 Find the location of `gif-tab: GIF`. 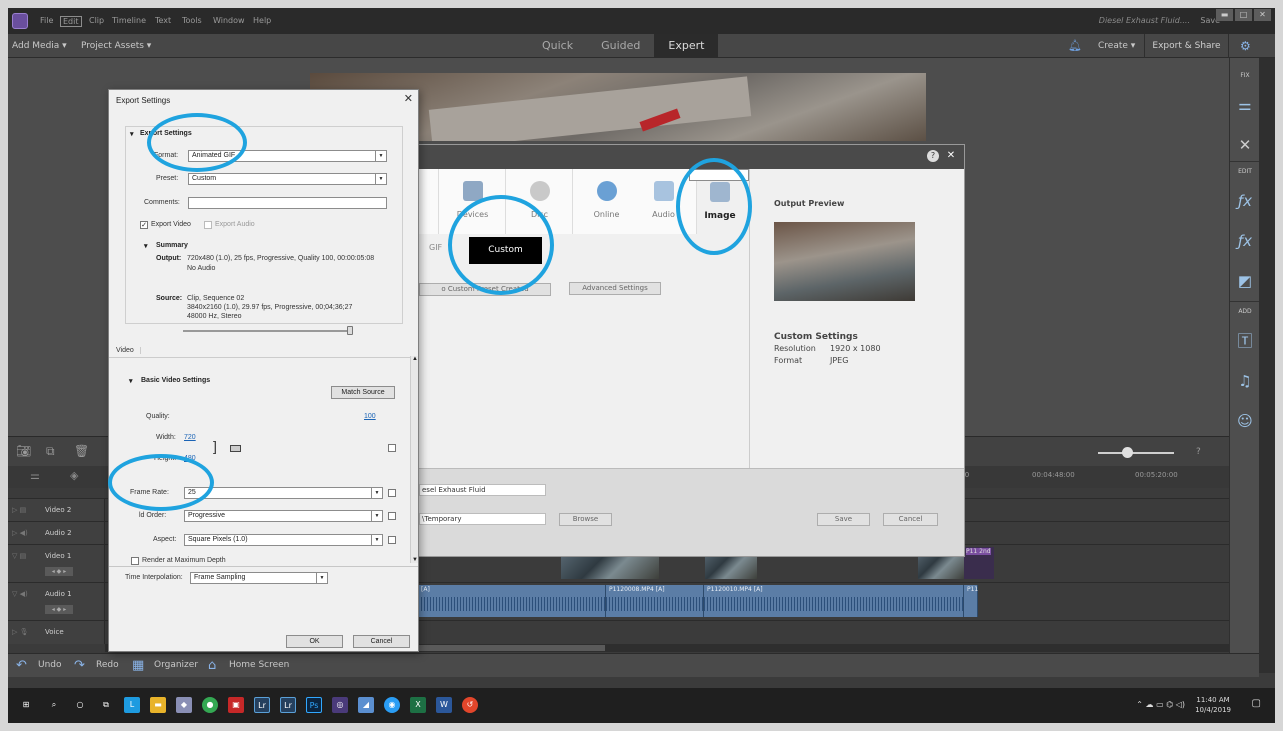

gif-tab: GIF is located at coordinates (430, 247).